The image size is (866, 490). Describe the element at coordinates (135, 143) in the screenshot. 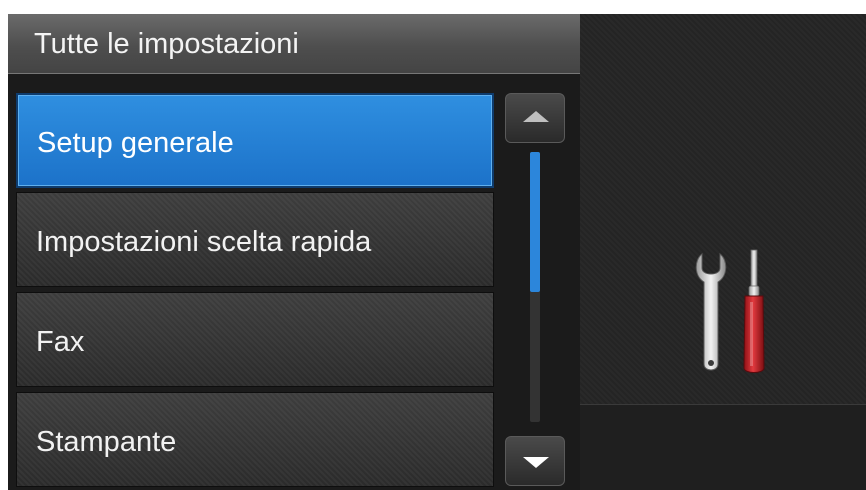

I see `menu-item-label: Setup generale` at that location.